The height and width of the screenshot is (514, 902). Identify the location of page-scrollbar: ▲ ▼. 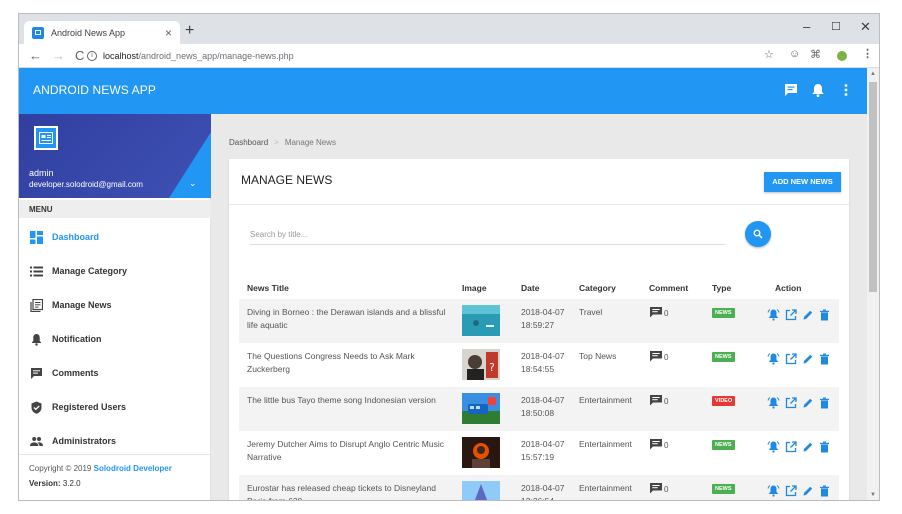
(873, 284).